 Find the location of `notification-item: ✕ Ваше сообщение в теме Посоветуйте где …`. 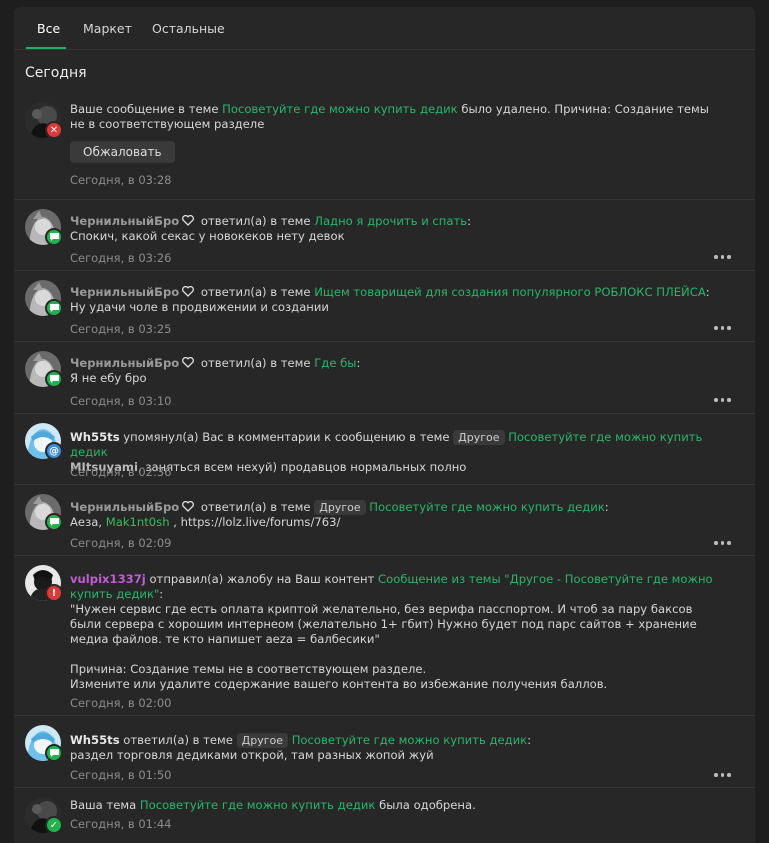

notification-item: ✕ Ваше сообщение в теме Посоветуйте где … is located at coordinates (384, 145).